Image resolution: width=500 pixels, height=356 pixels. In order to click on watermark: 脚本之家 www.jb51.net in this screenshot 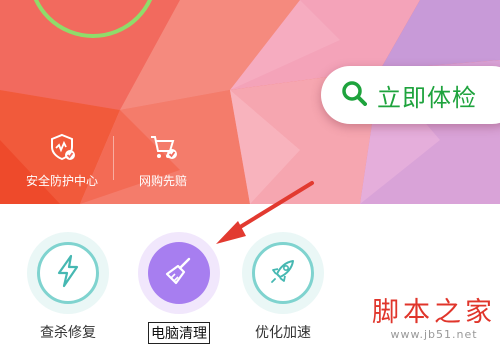, I will do `click(434, 319)`.